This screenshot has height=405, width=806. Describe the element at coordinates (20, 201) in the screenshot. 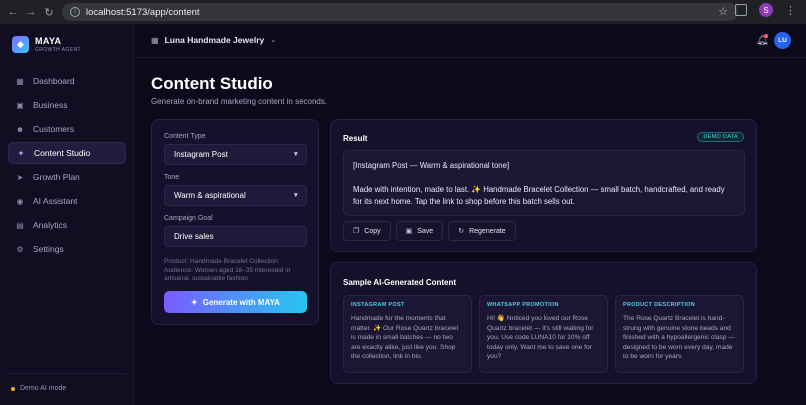

I see `bot-icon: ◉` at that location.